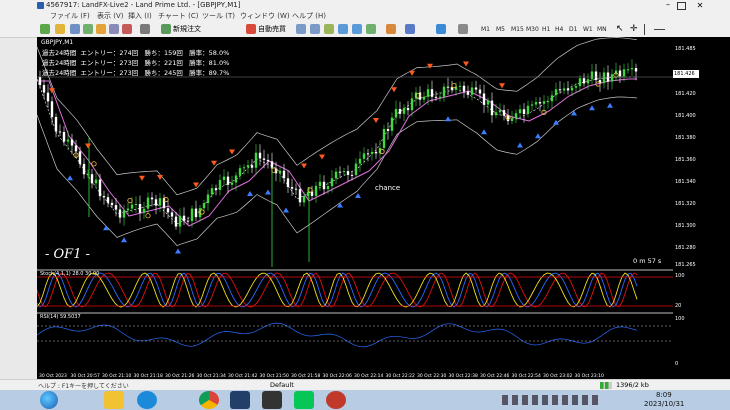  Describe the element at coordinates (681, 6) in the screenshot. I see `maximize-button` at that location.